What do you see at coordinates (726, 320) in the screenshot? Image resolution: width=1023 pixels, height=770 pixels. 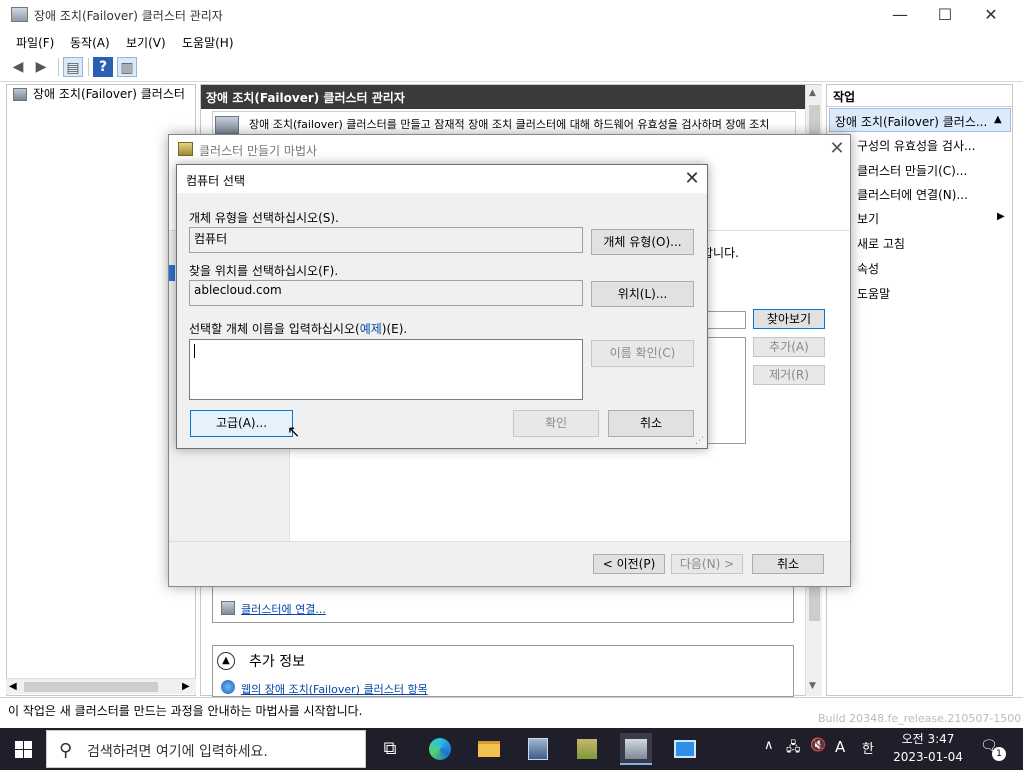 I see `server-name-input` at bounding box center [726, 320].